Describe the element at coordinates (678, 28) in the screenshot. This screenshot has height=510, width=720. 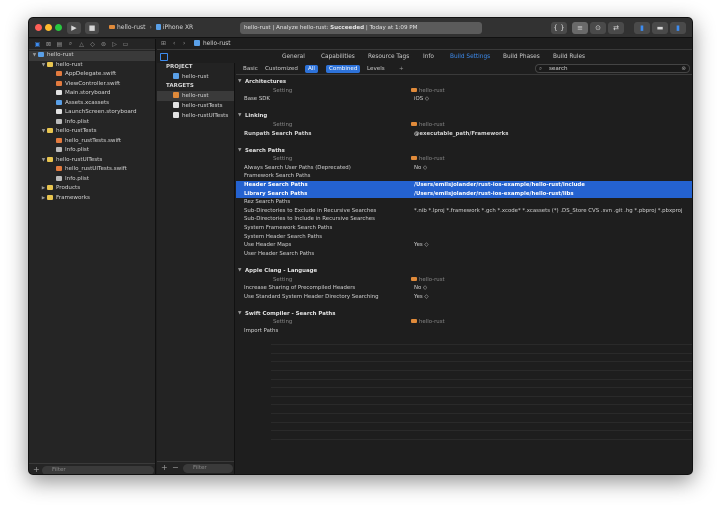
I see `inspector-toggle-button: ▮` at that location.